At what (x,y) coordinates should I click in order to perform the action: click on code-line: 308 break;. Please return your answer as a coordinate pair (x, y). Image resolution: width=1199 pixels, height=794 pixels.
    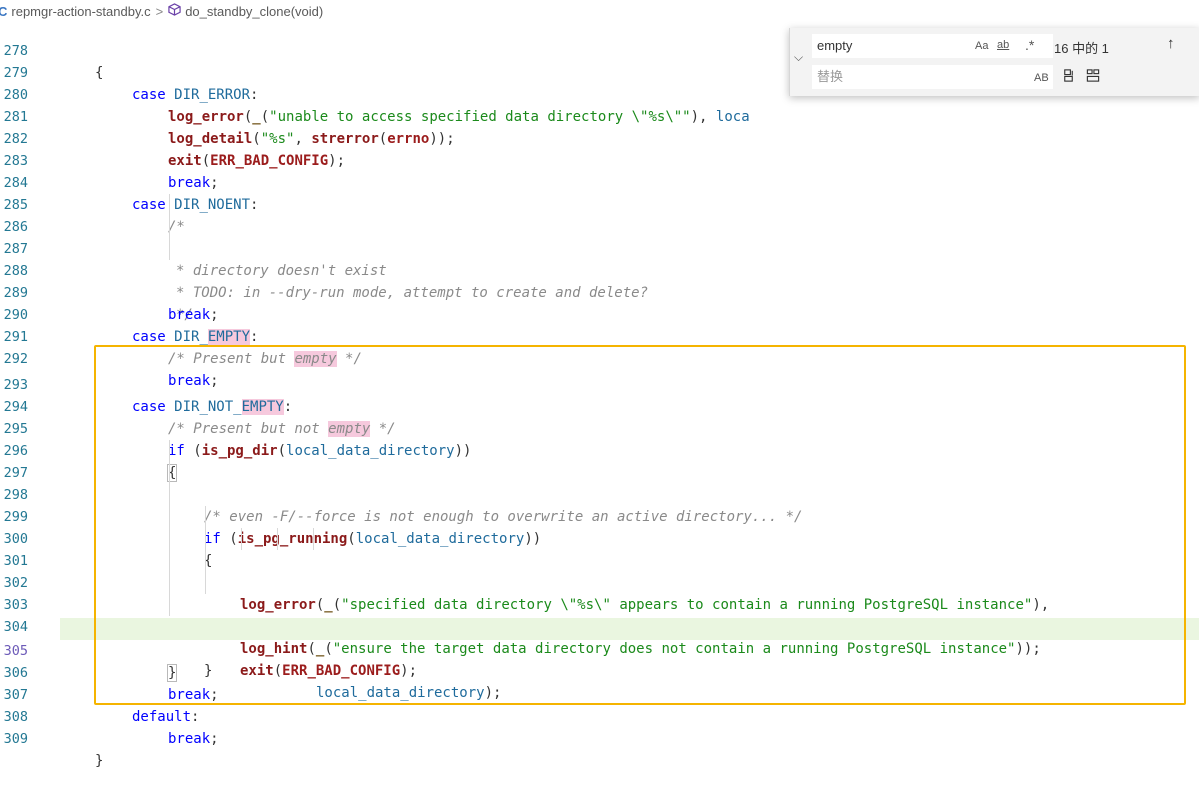
    Looking at the image, I should click on (599, 715).